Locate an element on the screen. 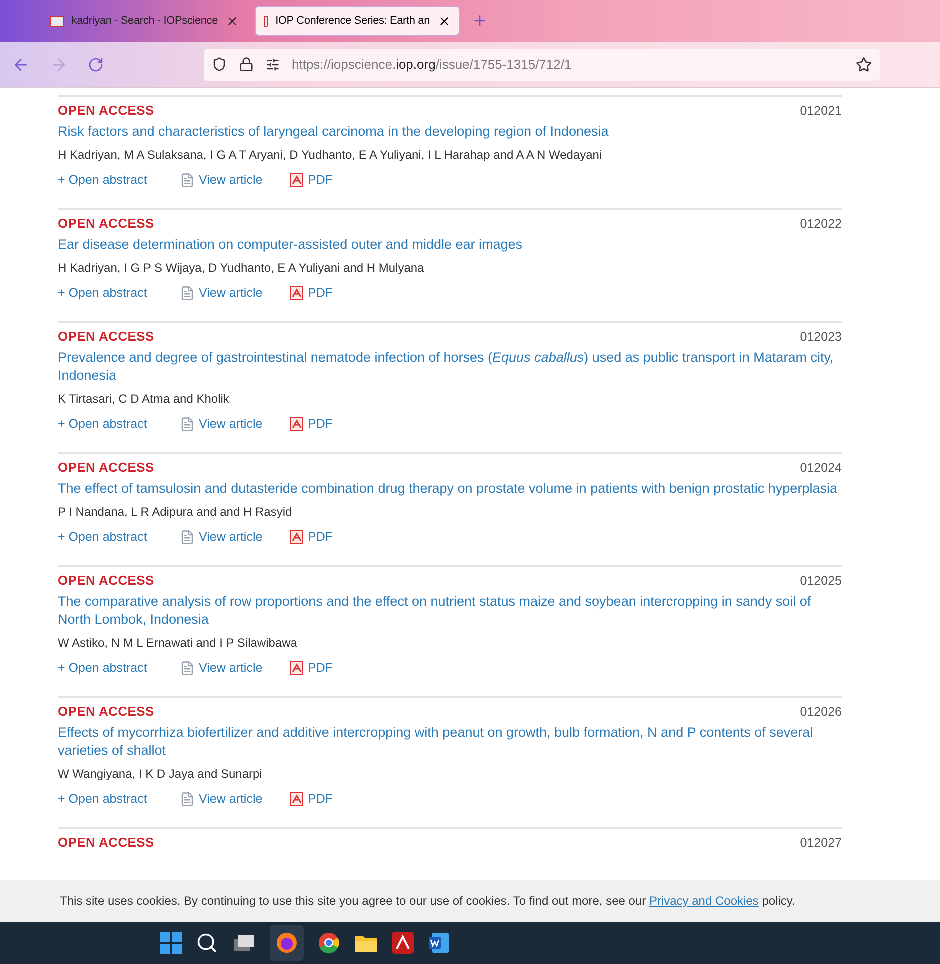 The width and height of the screenshot is (940, 964). browser-tab: IOP Conference Series: Earth an is located at coordinates (357, 21).